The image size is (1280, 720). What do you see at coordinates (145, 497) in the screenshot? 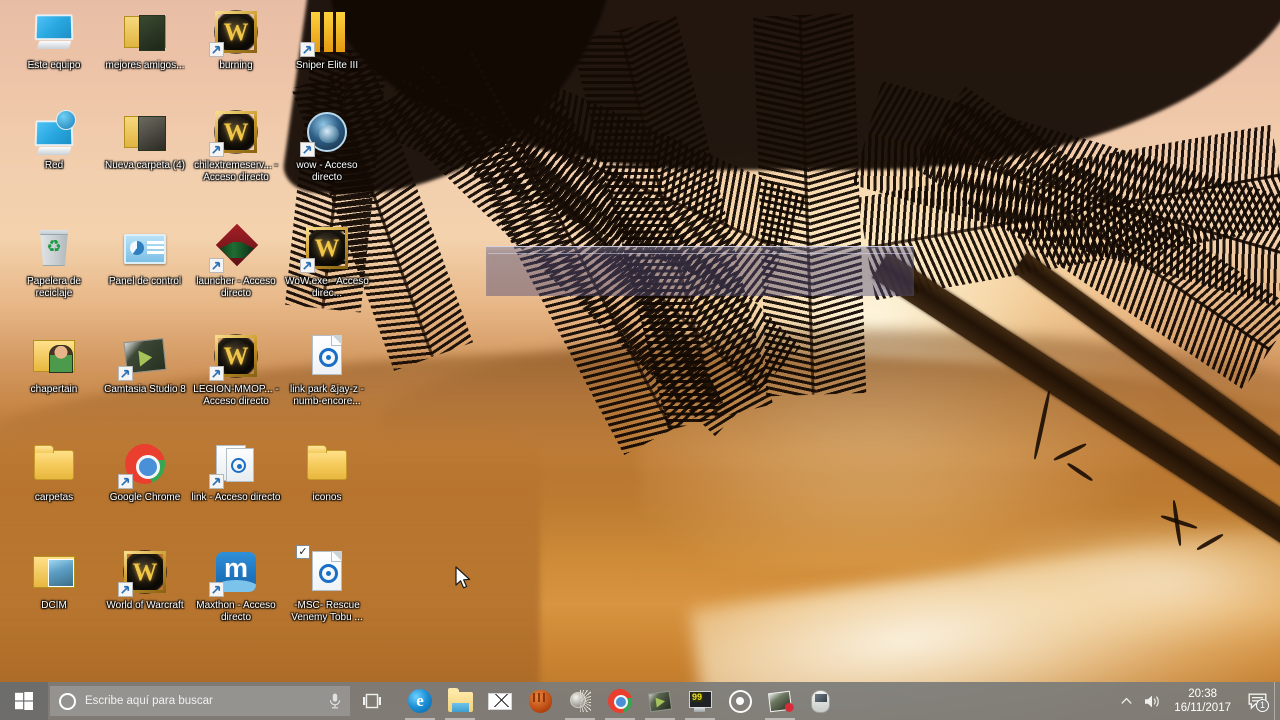
I see `desktop-icon-label: Google Chrome` at bounding box center [145, 497].